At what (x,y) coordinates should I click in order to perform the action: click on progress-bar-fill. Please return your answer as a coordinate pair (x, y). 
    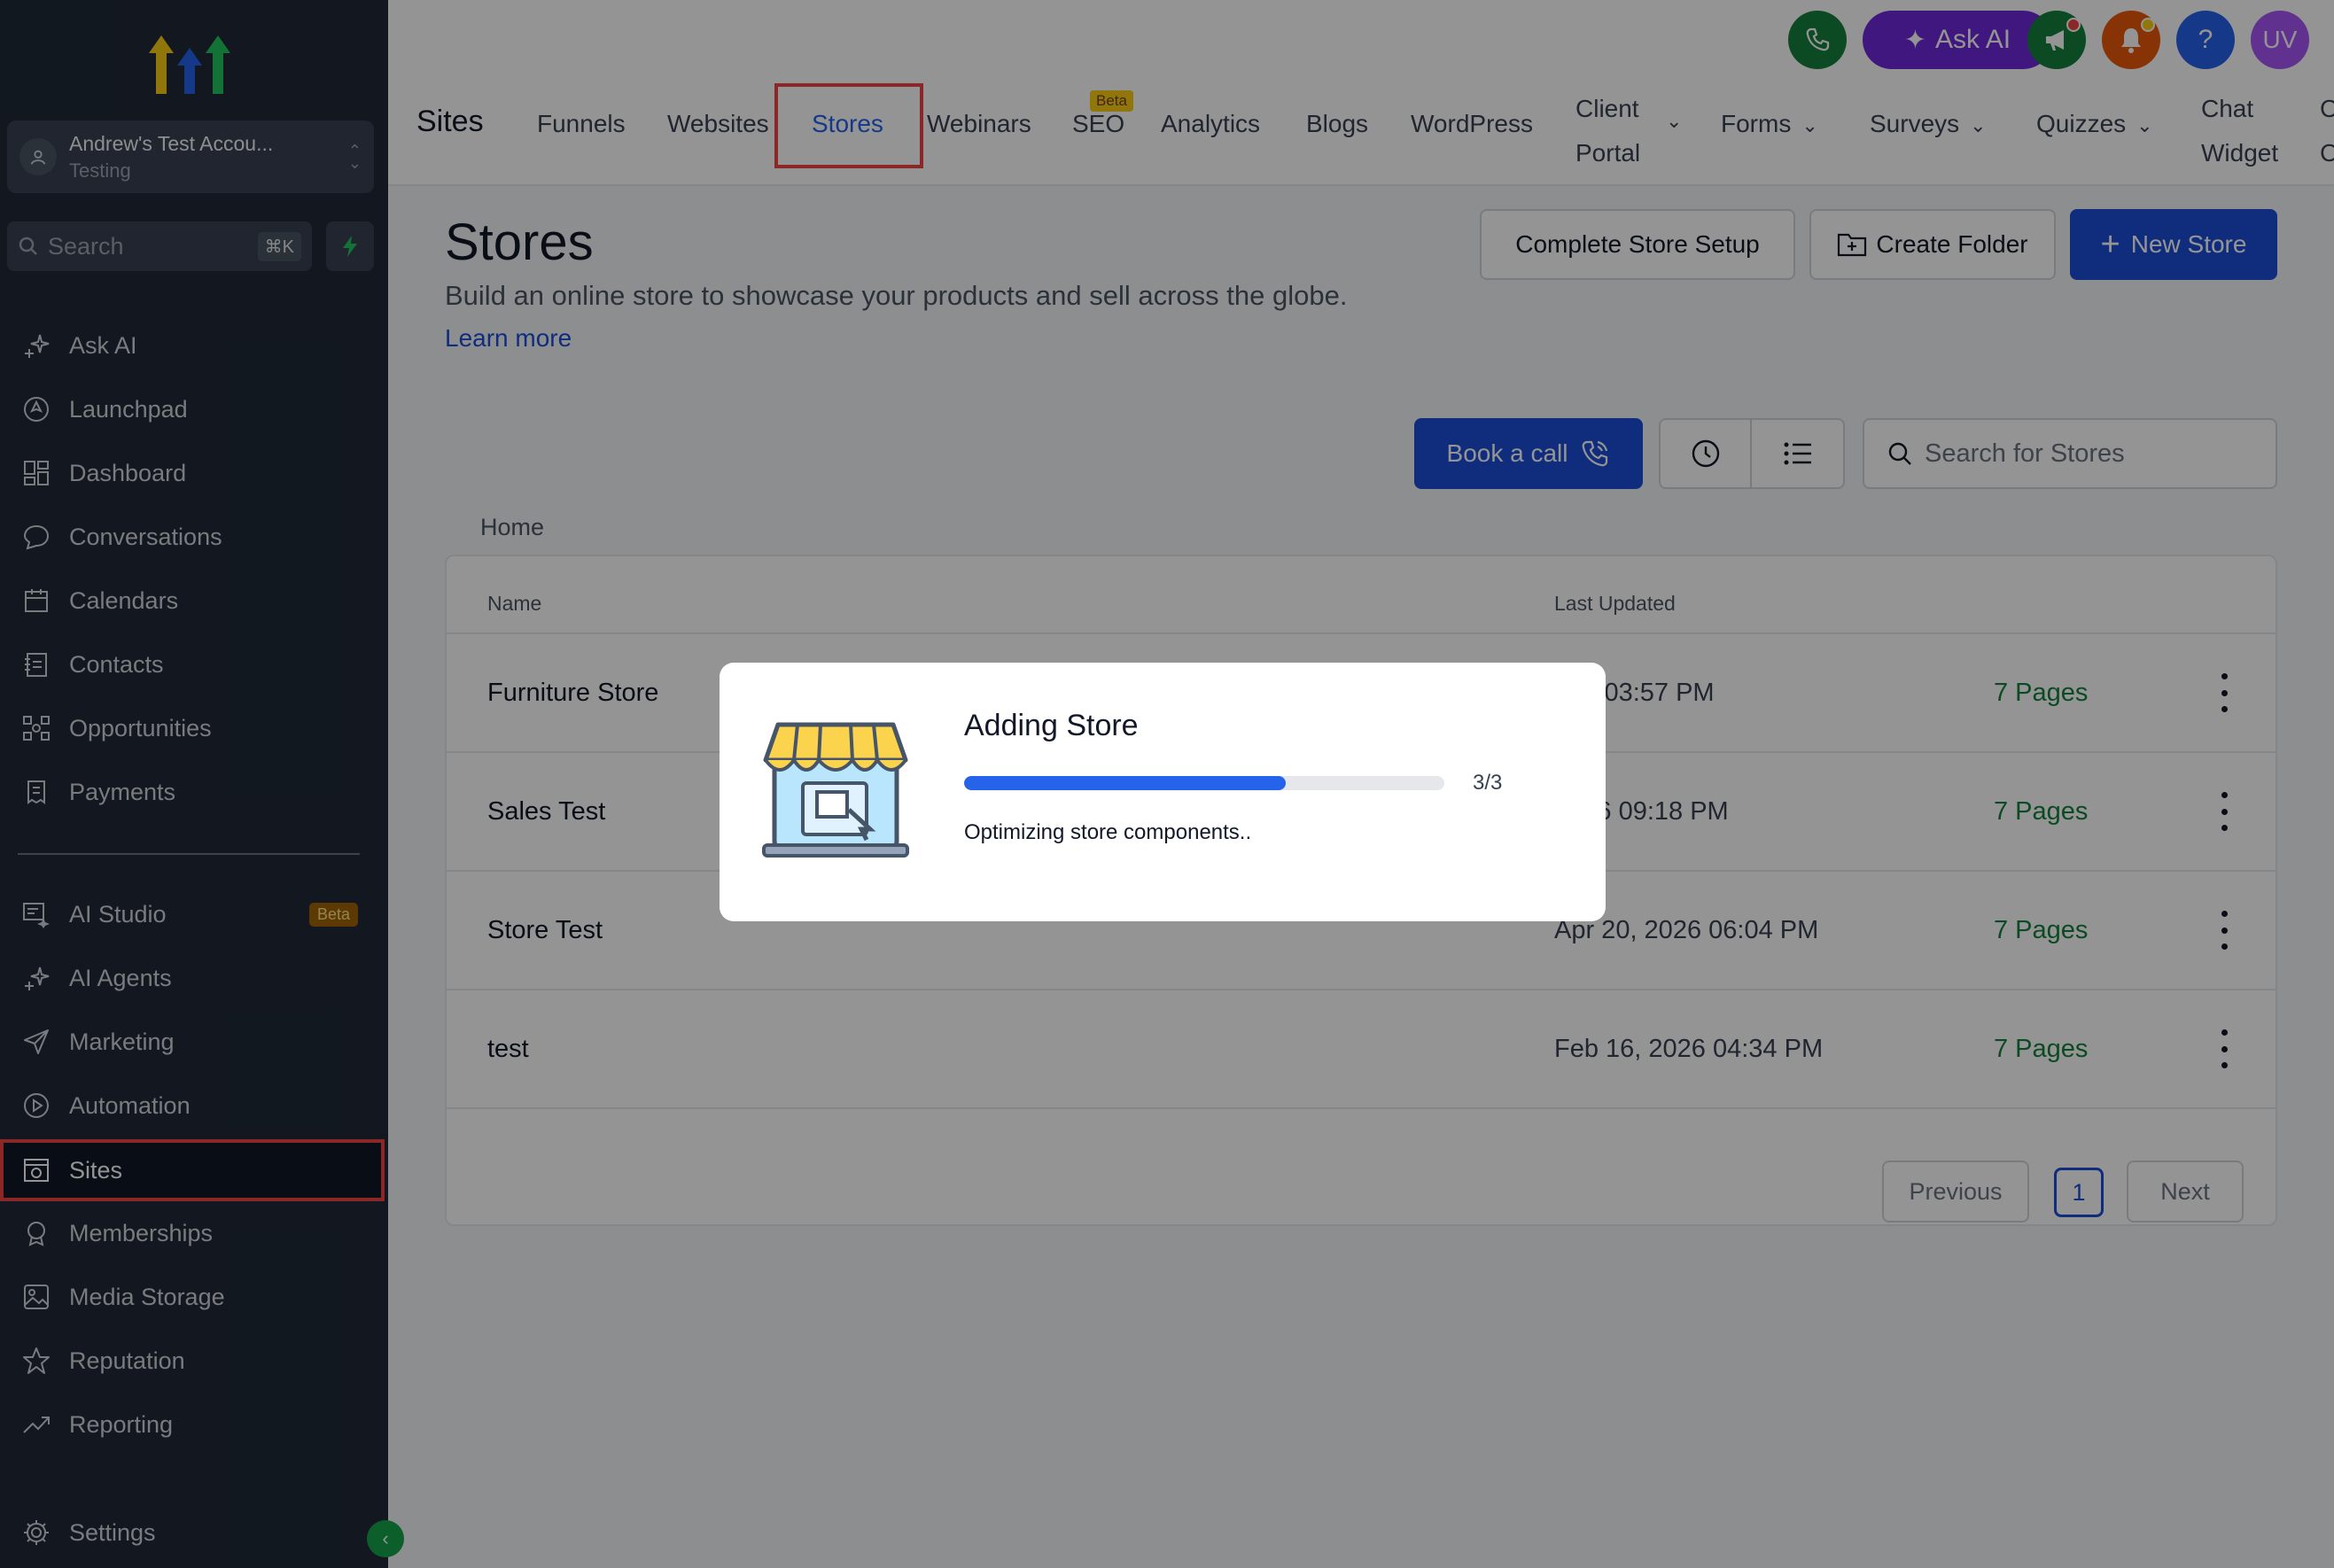
    Looking at the image, I should click on (1125, 783).